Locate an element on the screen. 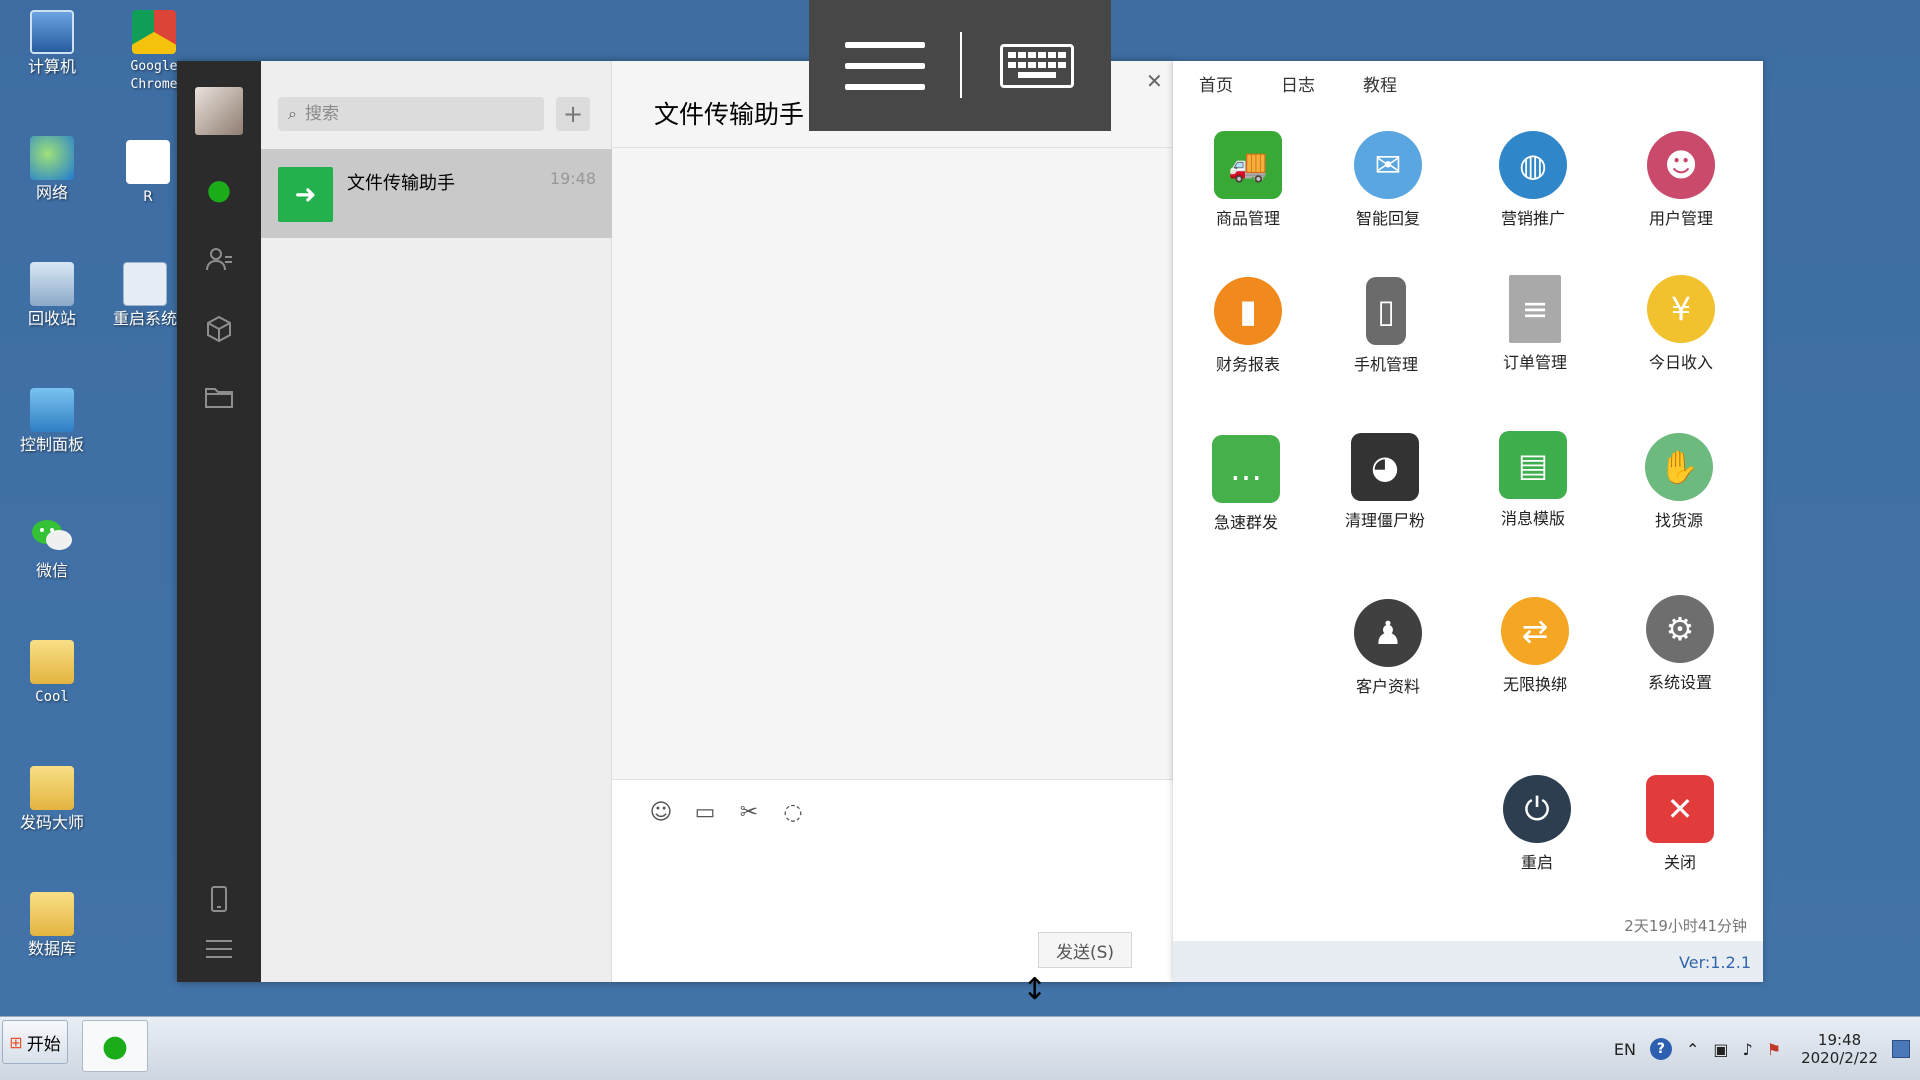 The image size is (1920, 1080). menu-icon is located at coordinates (219, 949).